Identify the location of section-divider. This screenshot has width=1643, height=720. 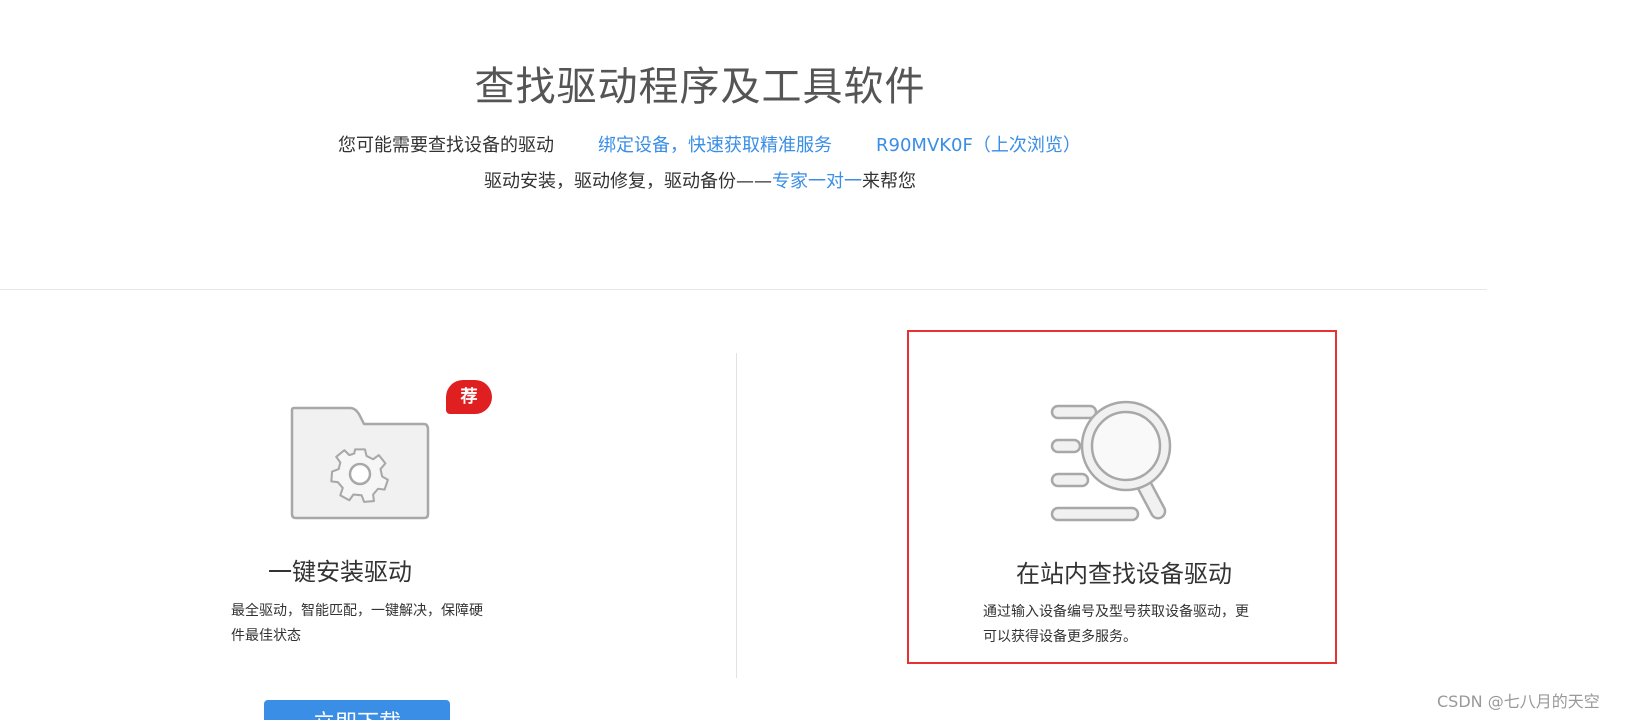
(743, 289).